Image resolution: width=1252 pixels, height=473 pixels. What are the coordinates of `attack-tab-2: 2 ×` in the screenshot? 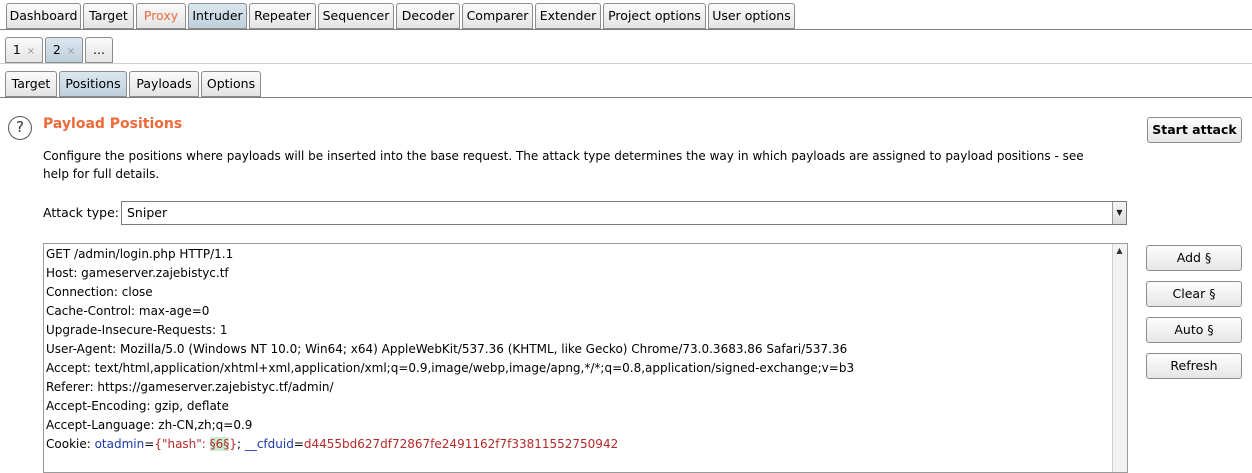 It's located at (64, 50).